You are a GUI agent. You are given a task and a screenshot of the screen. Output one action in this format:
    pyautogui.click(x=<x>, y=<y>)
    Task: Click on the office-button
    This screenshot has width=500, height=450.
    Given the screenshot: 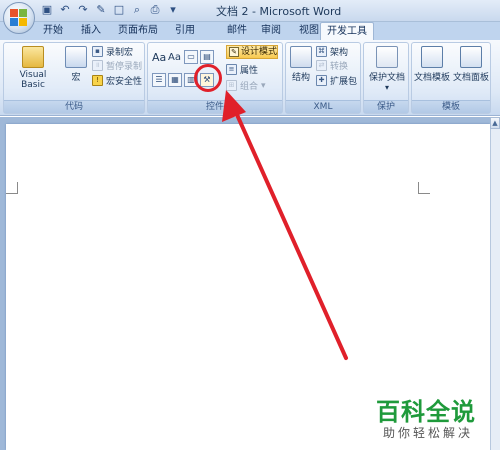 What is the action you would take?
    pyautogui.click(x=19, y=18)
    